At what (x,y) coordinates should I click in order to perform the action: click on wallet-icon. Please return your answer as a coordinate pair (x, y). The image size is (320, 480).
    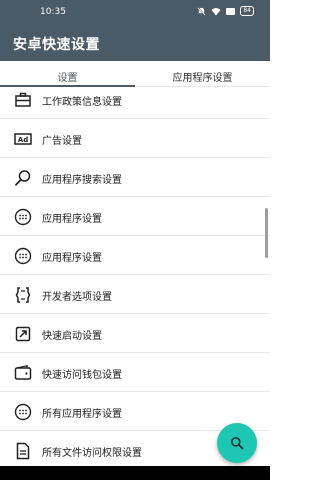
    Looking at the image, I should click on (23, 372).